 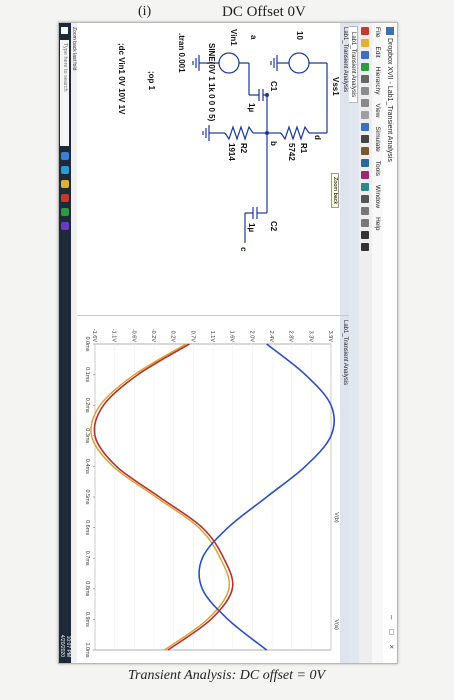 What do you see at coordinates (87, 466) in the screenshot?
I see `x-tick-label: 0.4ms` at bounding box center [87, 466].